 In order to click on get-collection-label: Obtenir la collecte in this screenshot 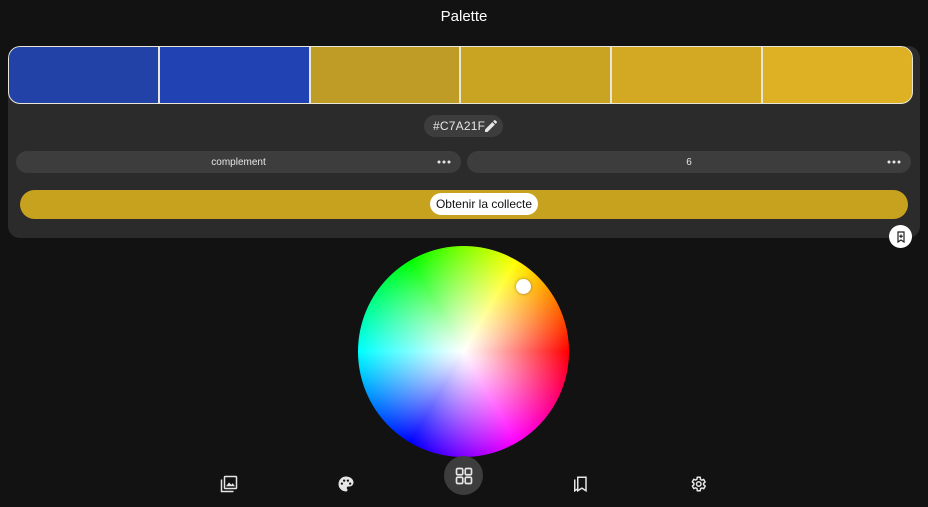, I will do `click(484, 204)`.